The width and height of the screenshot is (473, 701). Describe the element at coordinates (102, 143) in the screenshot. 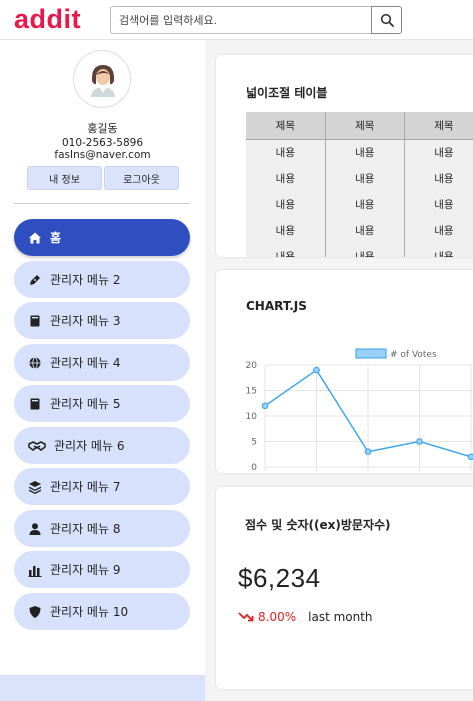

I see `profile-phone: 010-2563-5896` at that location.